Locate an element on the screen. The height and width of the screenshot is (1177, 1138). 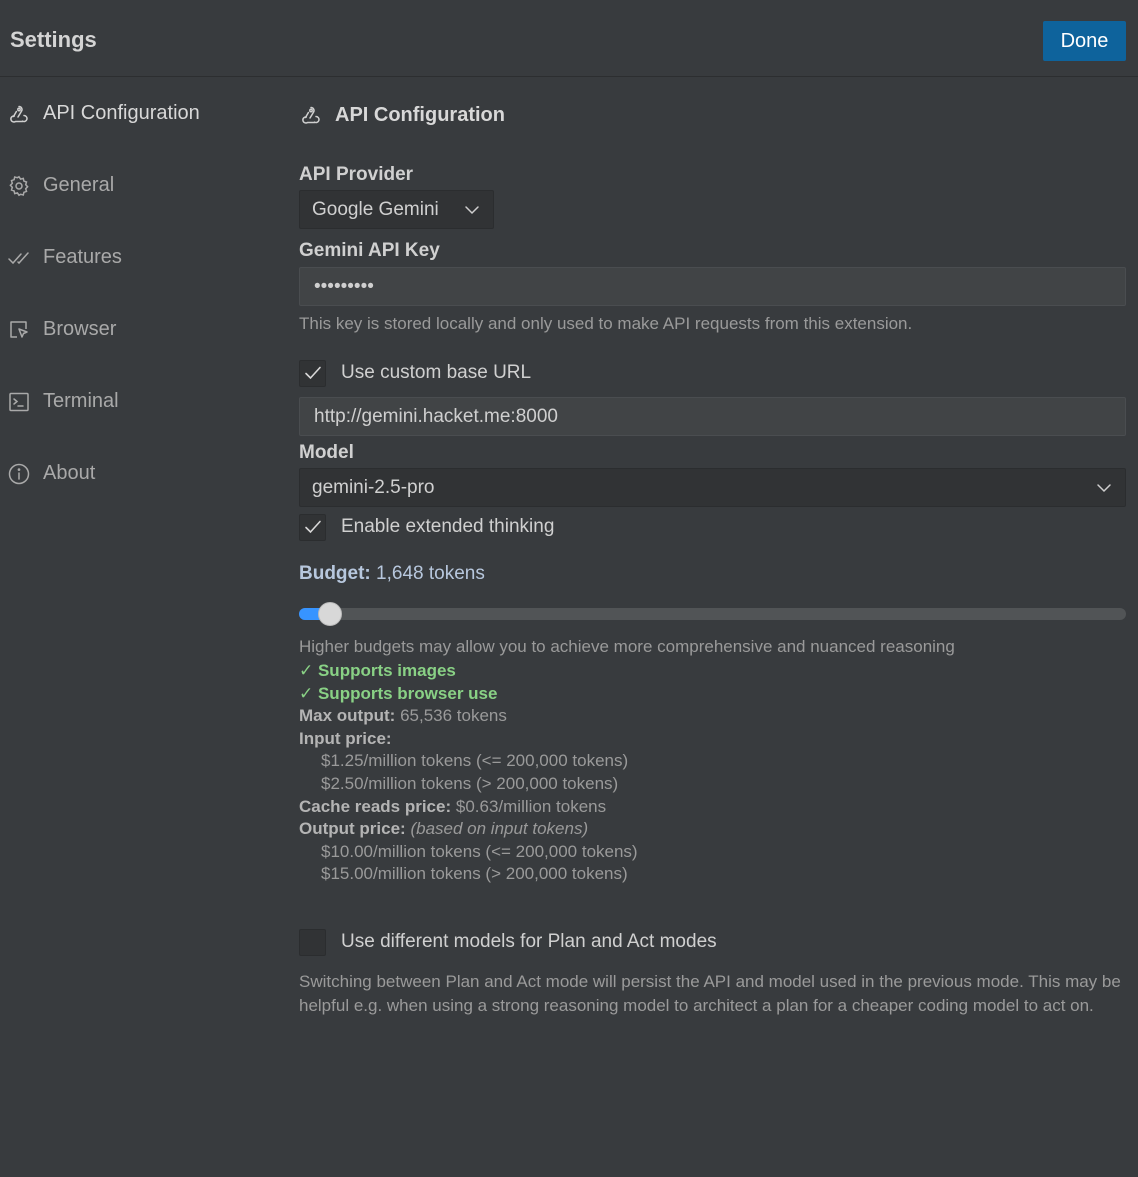
done-button: Done is located at coordinates (1084, 41).